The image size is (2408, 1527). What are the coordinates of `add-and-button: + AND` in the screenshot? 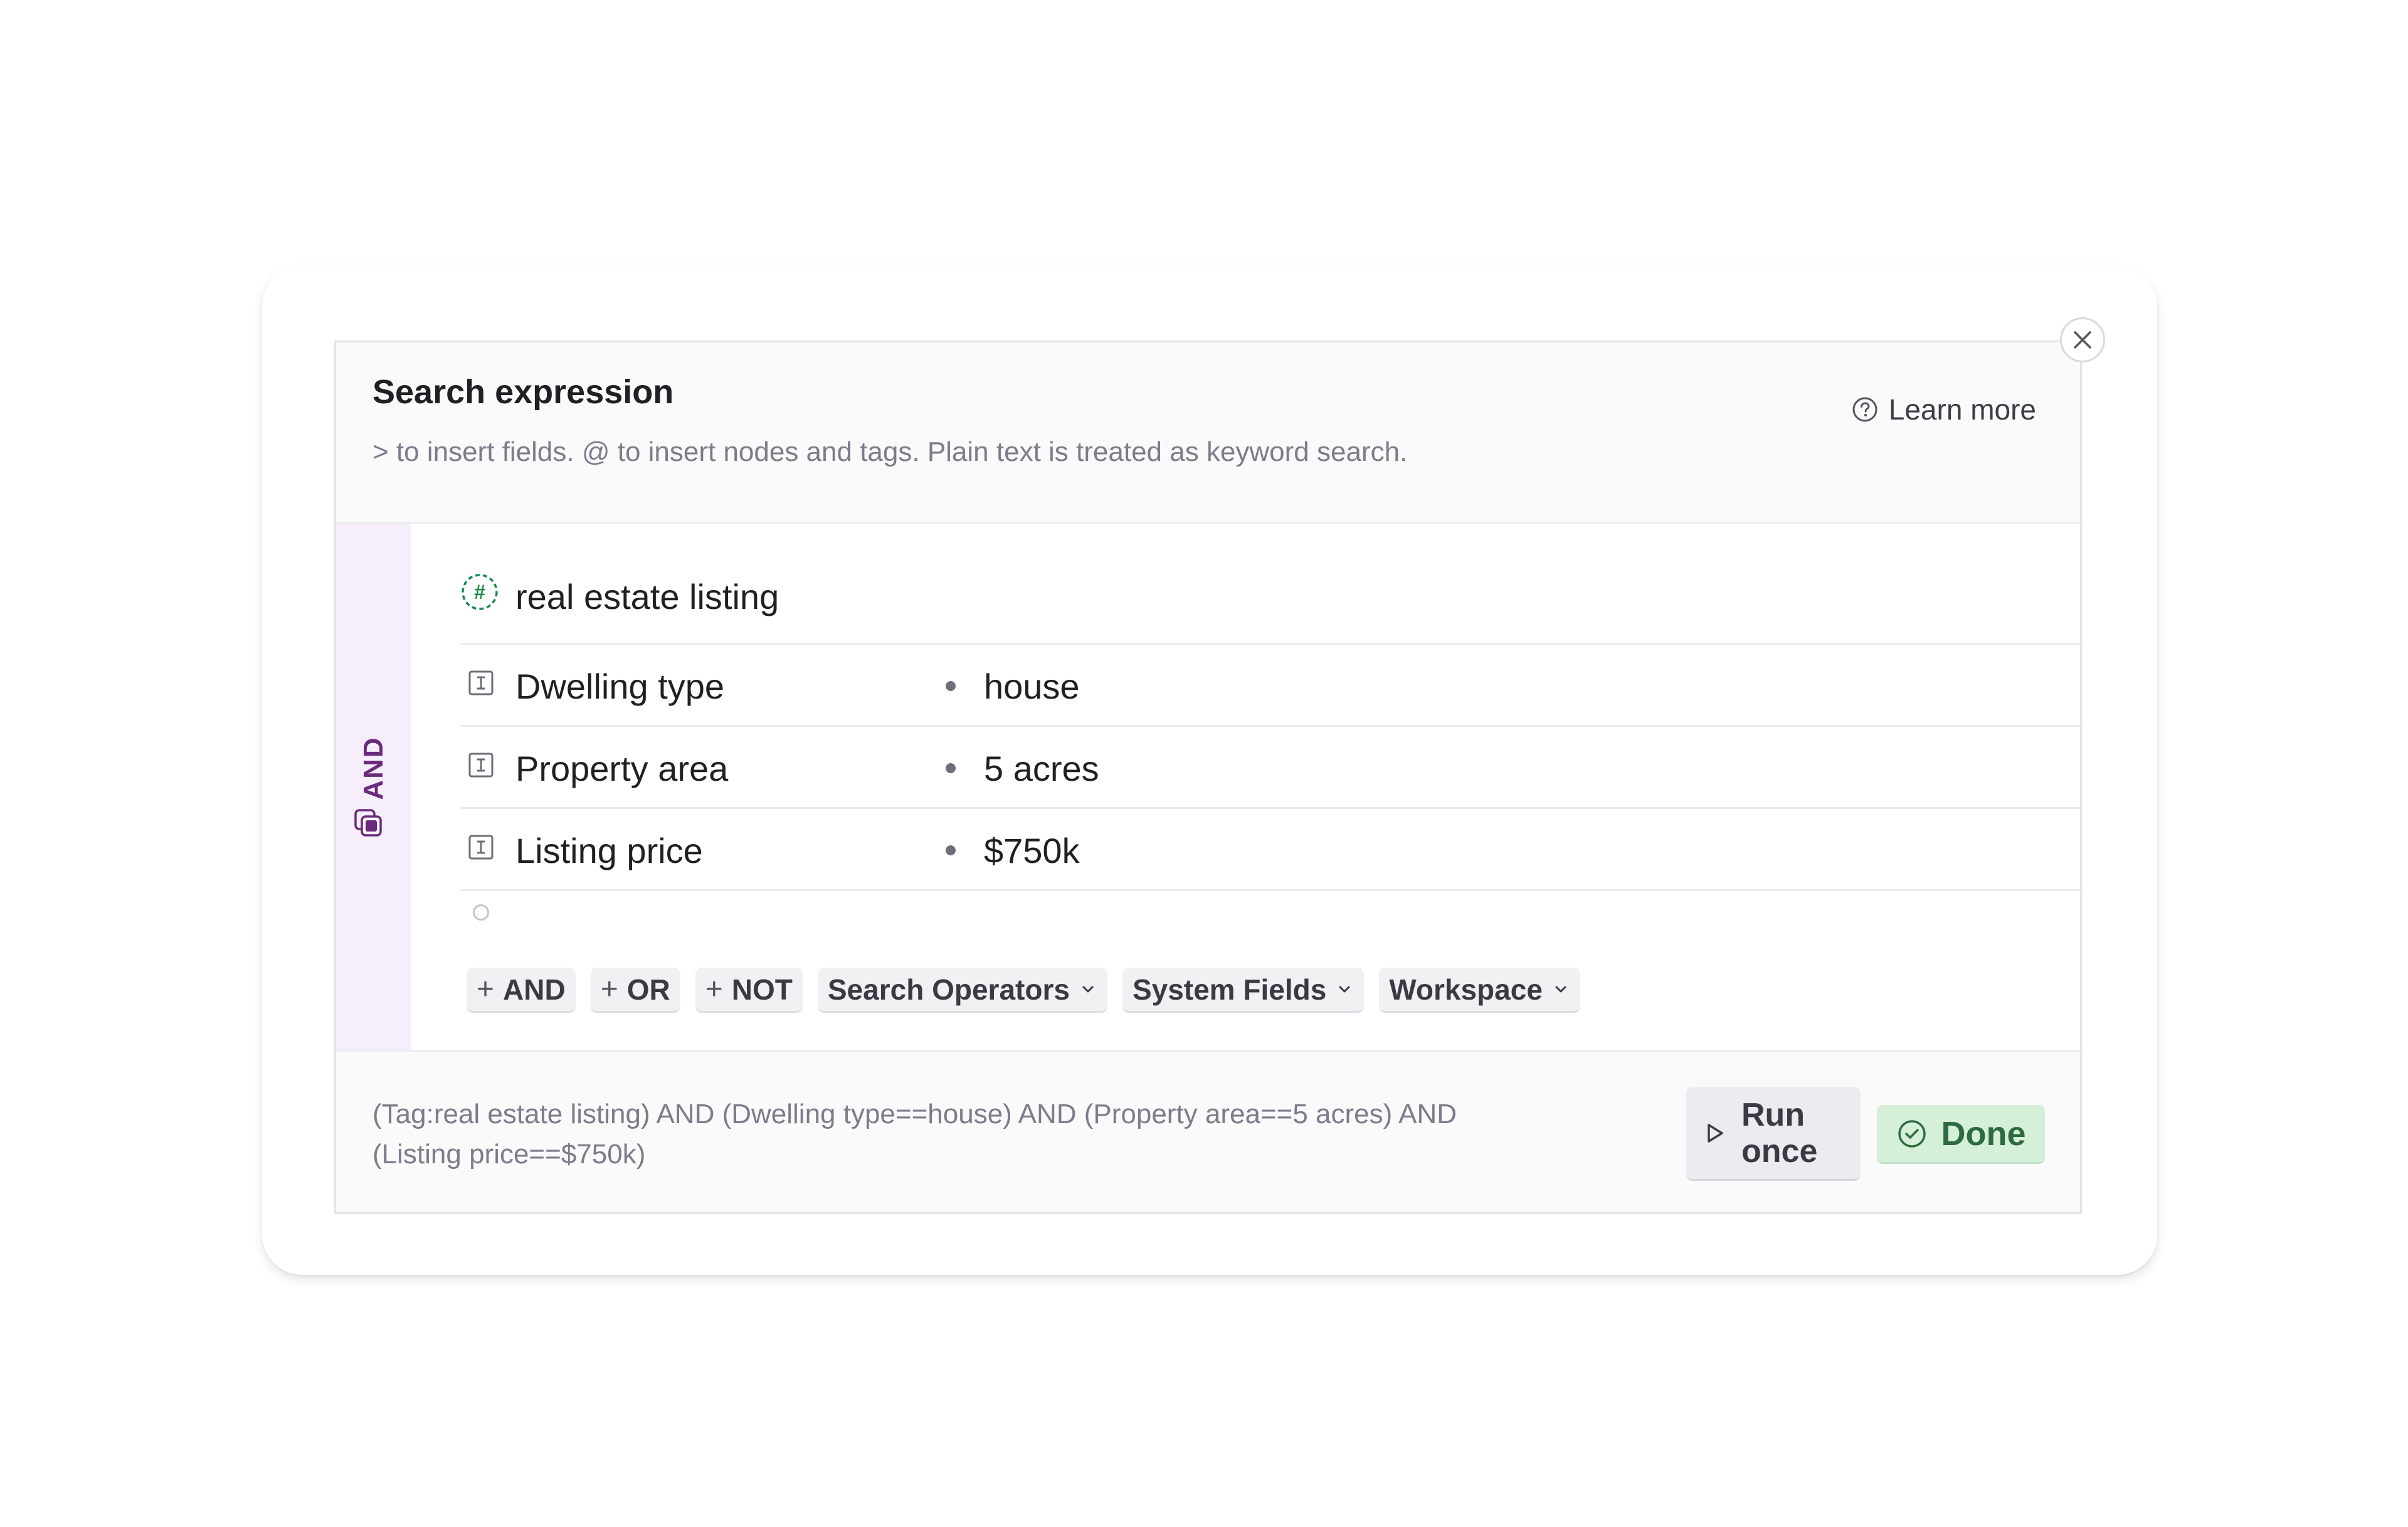 It's located at (521, 990).